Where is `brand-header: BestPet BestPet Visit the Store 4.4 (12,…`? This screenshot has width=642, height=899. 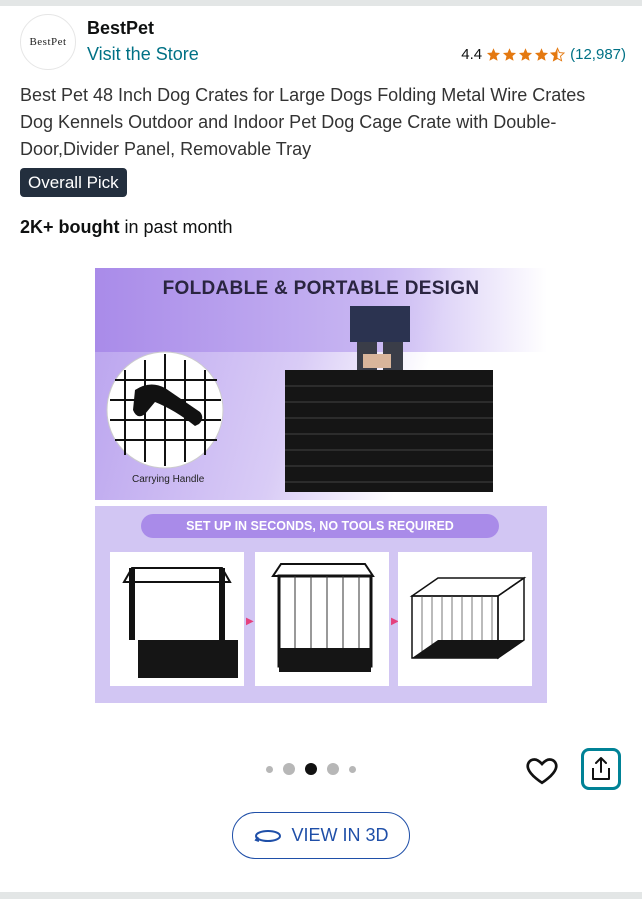
brand-header: BestPet BestPet Visit the Store 4.4 (12,… is located at coordinates (323, 42).